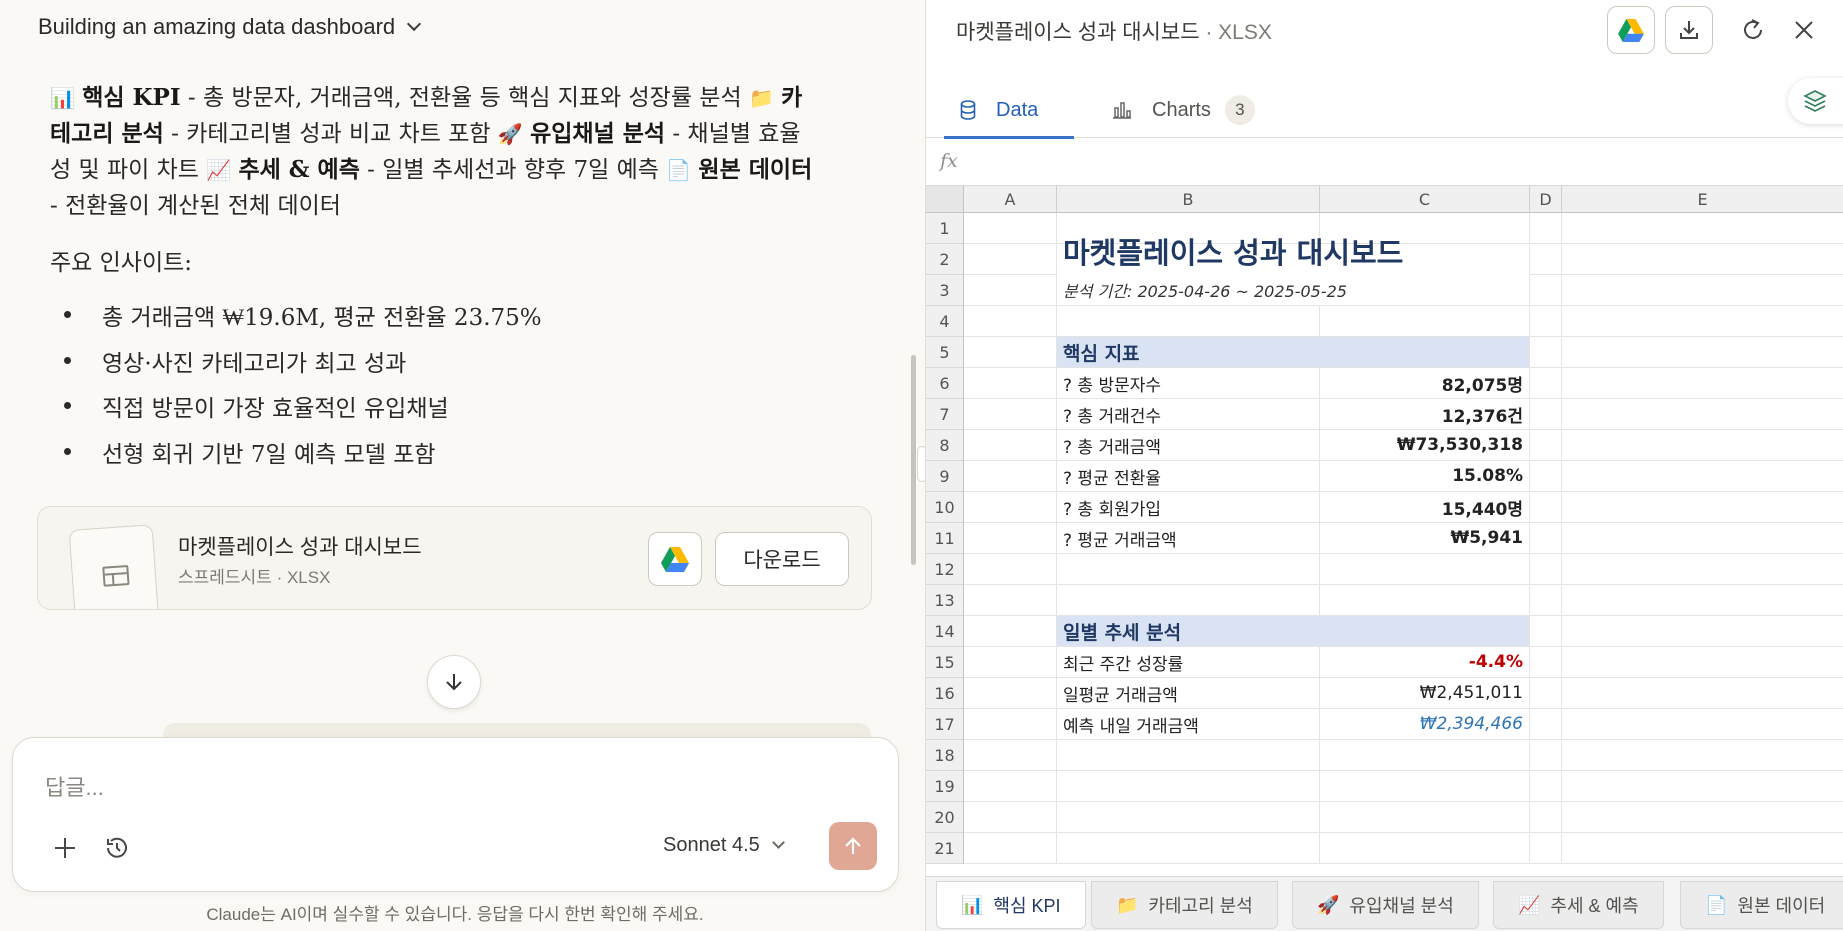  I want to click on tab-data: Data, so click(1009, 110).